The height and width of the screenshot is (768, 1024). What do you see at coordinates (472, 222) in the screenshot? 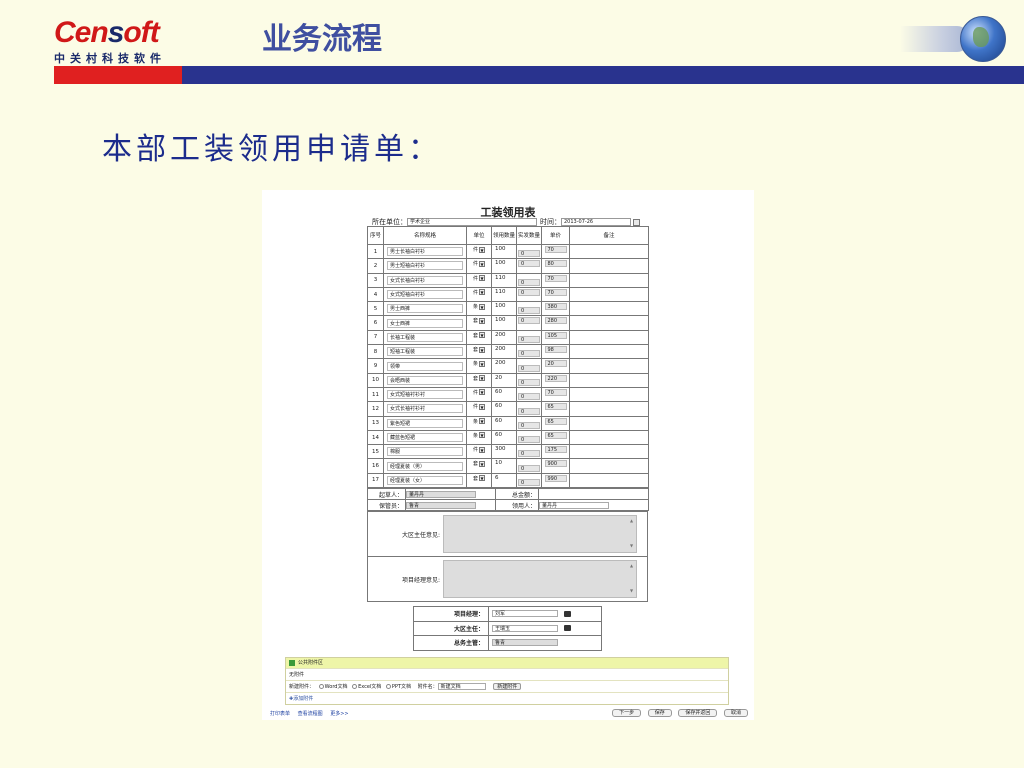
I see `unit-input: 学术企业` at bounding box center [472, 222].